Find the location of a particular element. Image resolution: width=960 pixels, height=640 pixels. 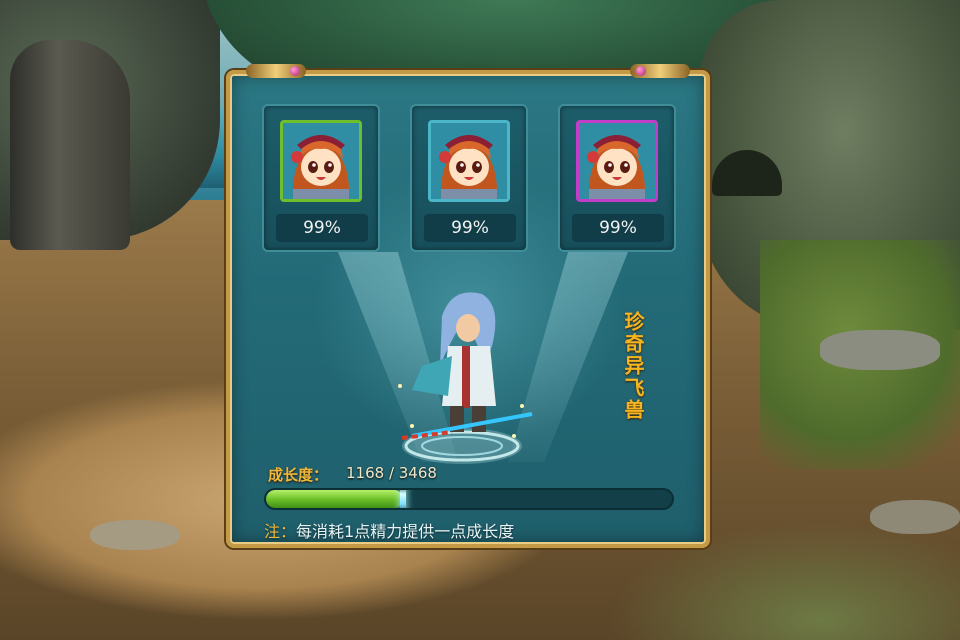

tree-trunk-left is located at coordinates (70, 145).